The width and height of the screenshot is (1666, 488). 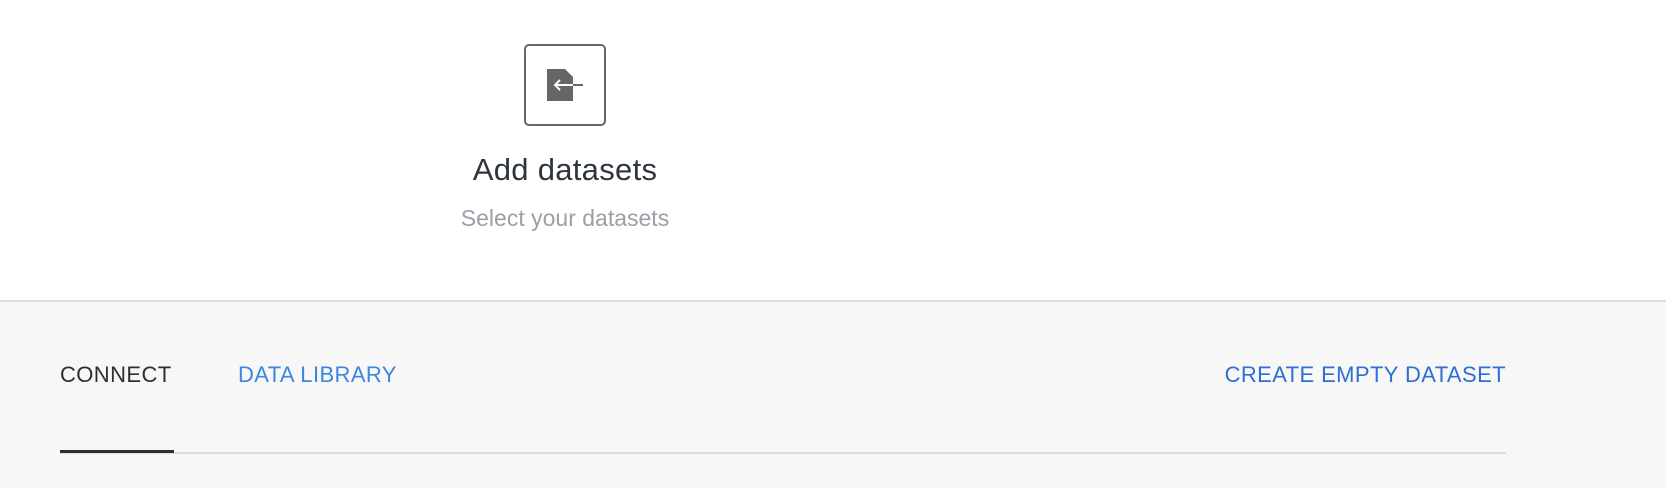 I want to click on import-file-icon, so click(x=565, y=85).